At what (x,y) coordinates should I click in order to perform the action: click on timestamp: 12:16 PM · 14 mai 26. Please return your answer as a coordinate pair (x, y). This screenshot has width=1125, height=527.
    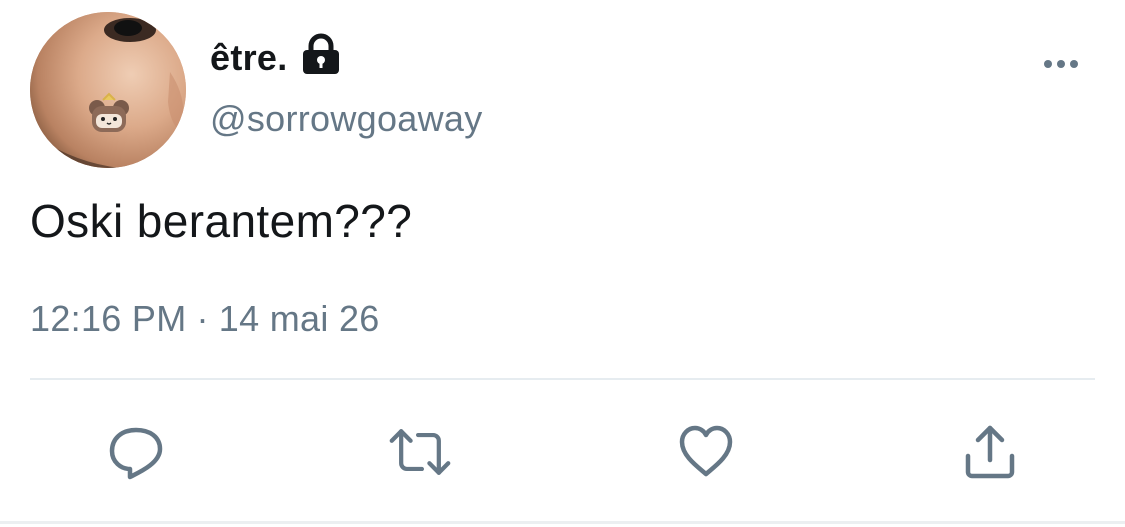
    Looking at the image, I should click on (205, 319).